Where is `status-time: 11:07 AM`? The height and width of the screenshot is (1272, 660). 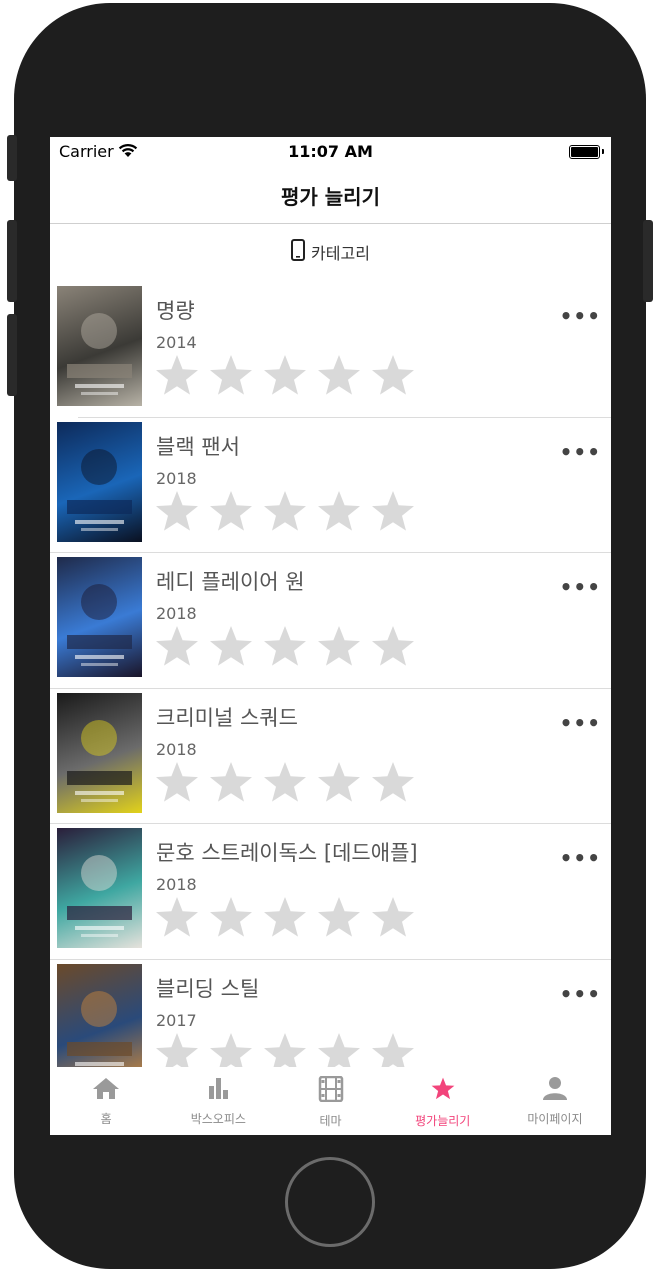
status-time: 11:07 AM is located at coordinates (330, 151).